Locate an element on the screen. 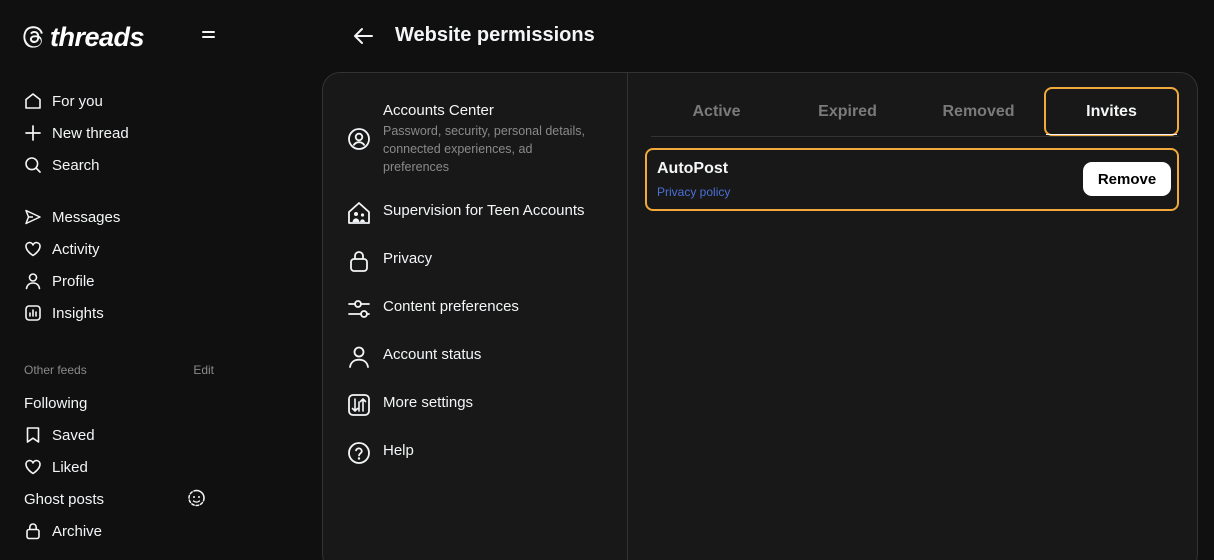 Image resolution: width=1214 pixels, height=560 pixels. setting-teen-supervision: Supervision for Teen Accounts is located at coordinates (466, 213).